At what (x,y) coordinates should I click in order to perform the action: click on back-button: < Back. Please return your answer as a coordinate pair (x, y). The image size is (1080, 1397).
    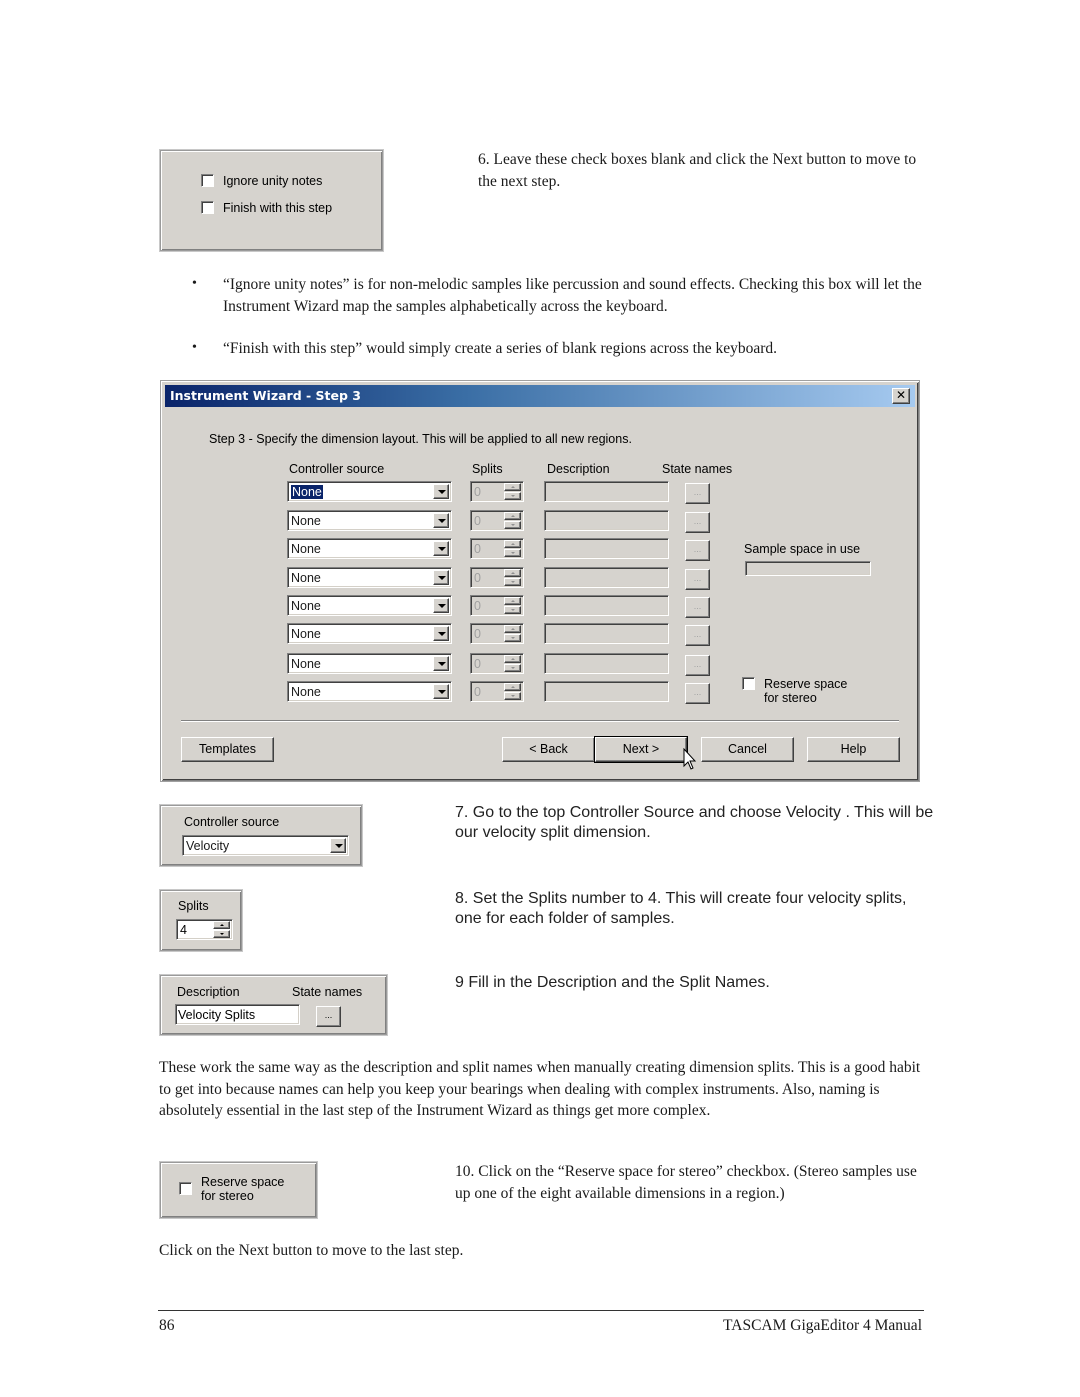
    Looking at the image, I should click on (548, 749).